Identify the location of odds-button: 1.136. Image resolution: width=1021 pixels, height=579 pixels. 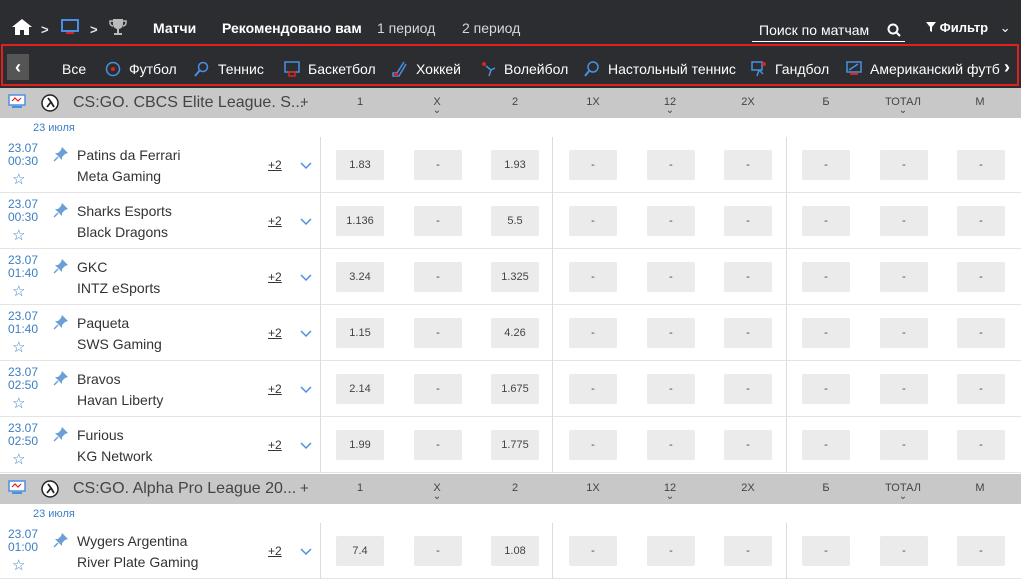
(360, 221).